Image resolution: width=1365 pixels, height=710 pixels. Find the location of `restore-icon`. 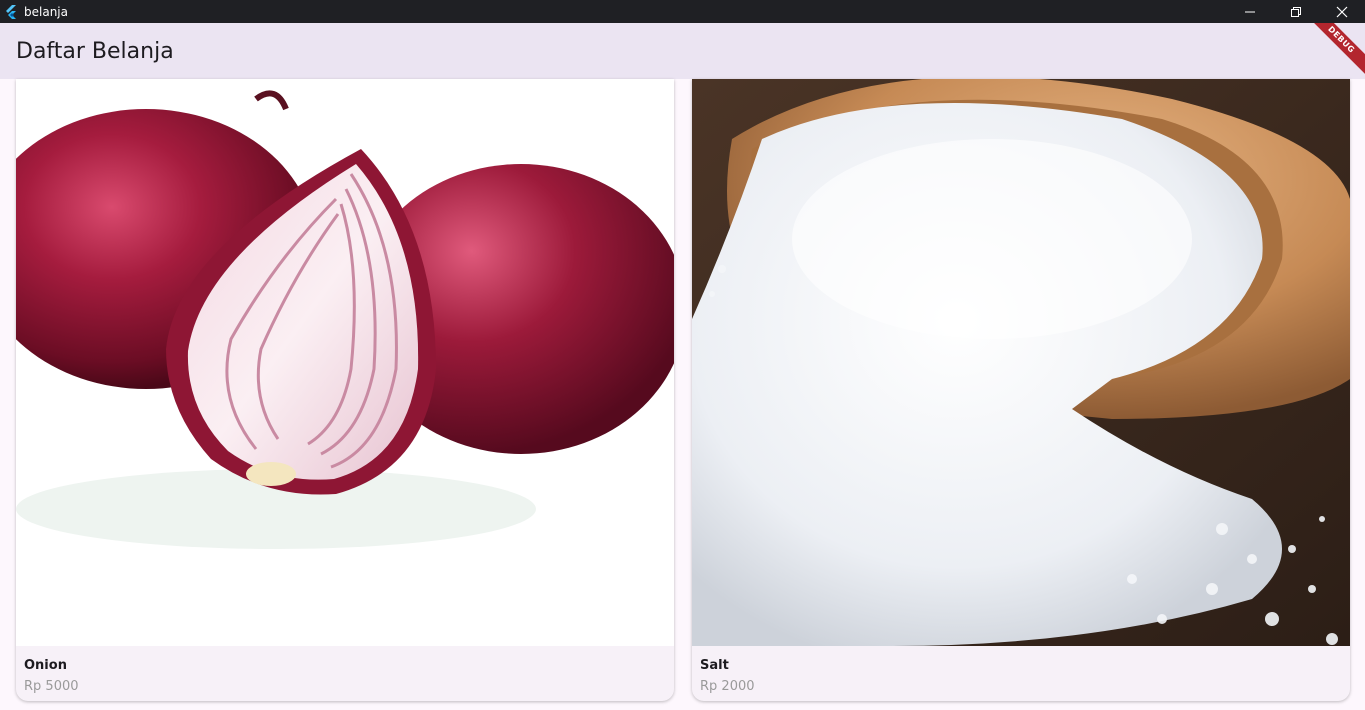

restore-icon is located at coordinates (1296, 11).